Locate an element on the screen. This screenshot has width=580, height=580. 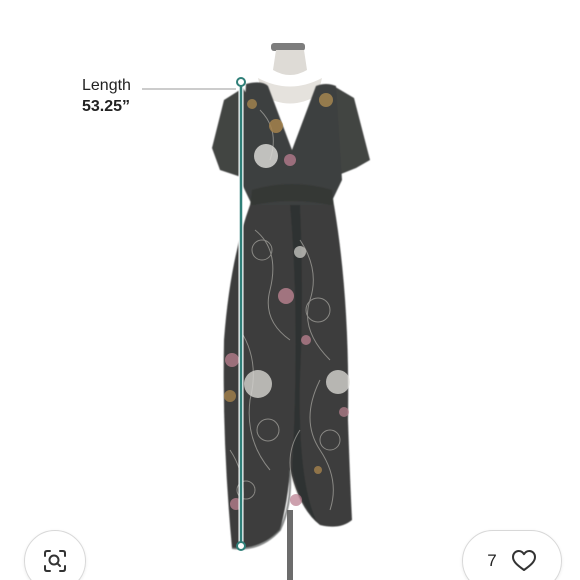
length-measurement-label: Length 53.25” is located at coordinates (106, 96).